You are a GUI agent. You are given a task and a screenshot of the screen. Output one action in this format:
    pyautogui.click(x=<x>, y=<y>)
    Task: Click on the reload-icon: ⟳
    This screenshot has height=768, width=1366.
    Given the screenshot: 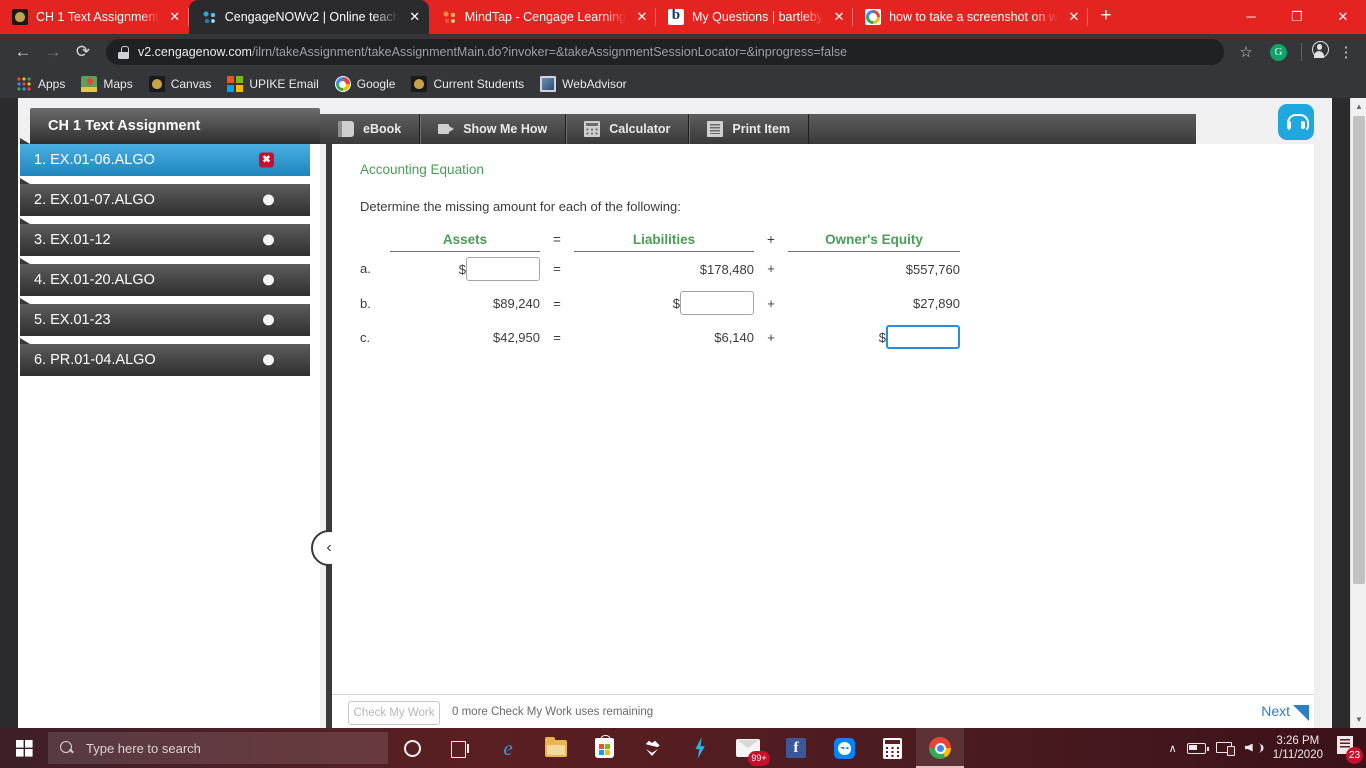 What is the action you would take?
    pyautogui.click(x=83, y=52)
    